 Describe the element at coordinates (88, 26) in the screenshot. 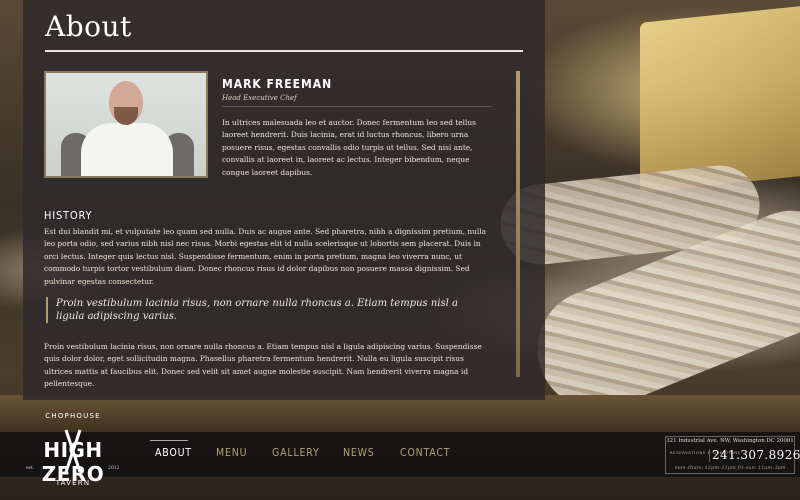

I see `page-title: About` at that location.